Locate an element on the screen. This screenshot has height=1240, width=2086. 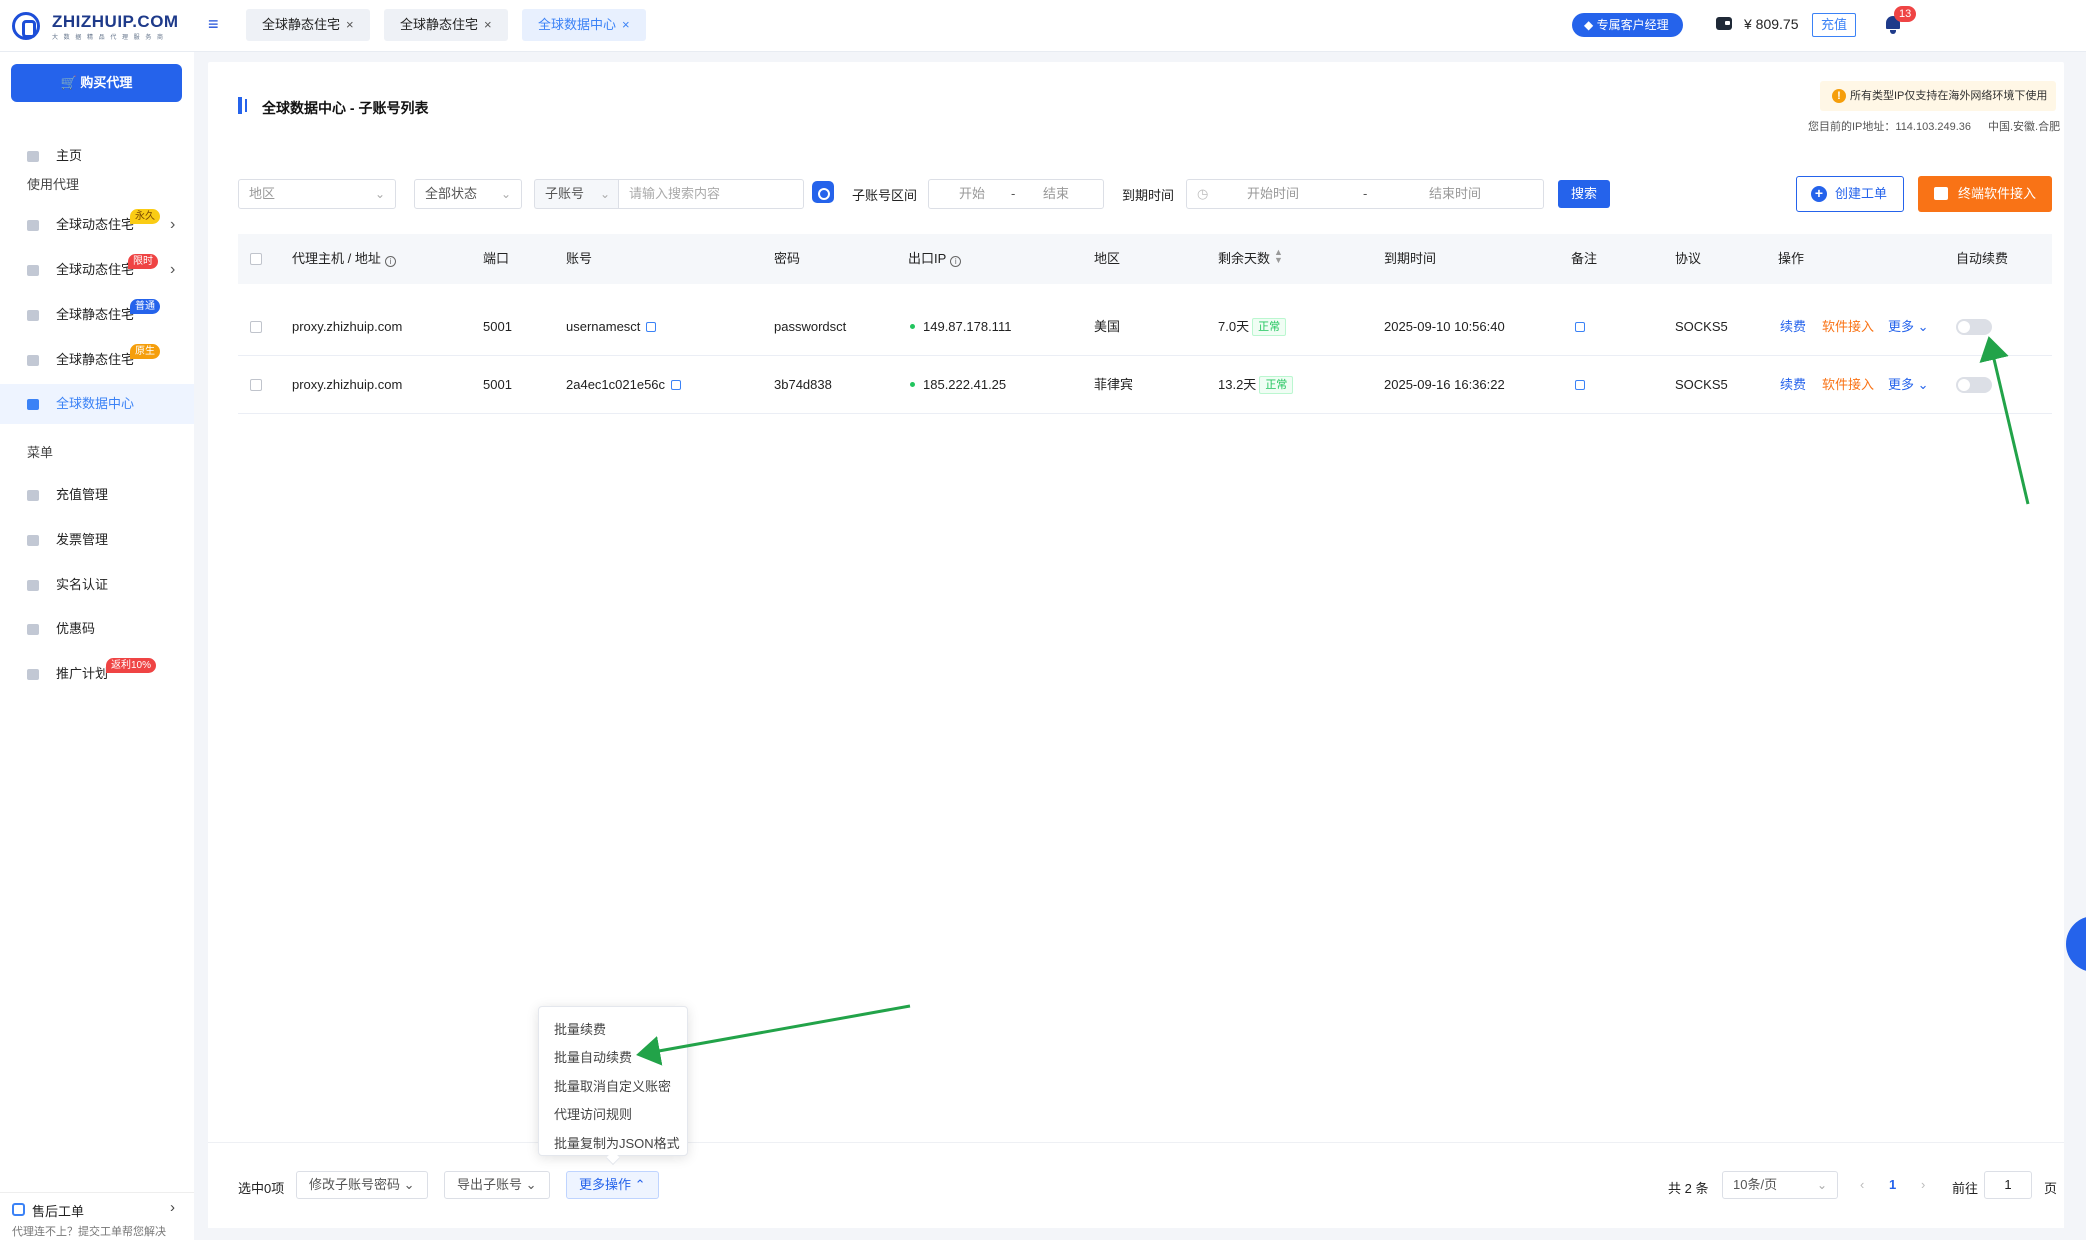
search-input: 请输入搜索内容 is located at coordinates (711, 194).